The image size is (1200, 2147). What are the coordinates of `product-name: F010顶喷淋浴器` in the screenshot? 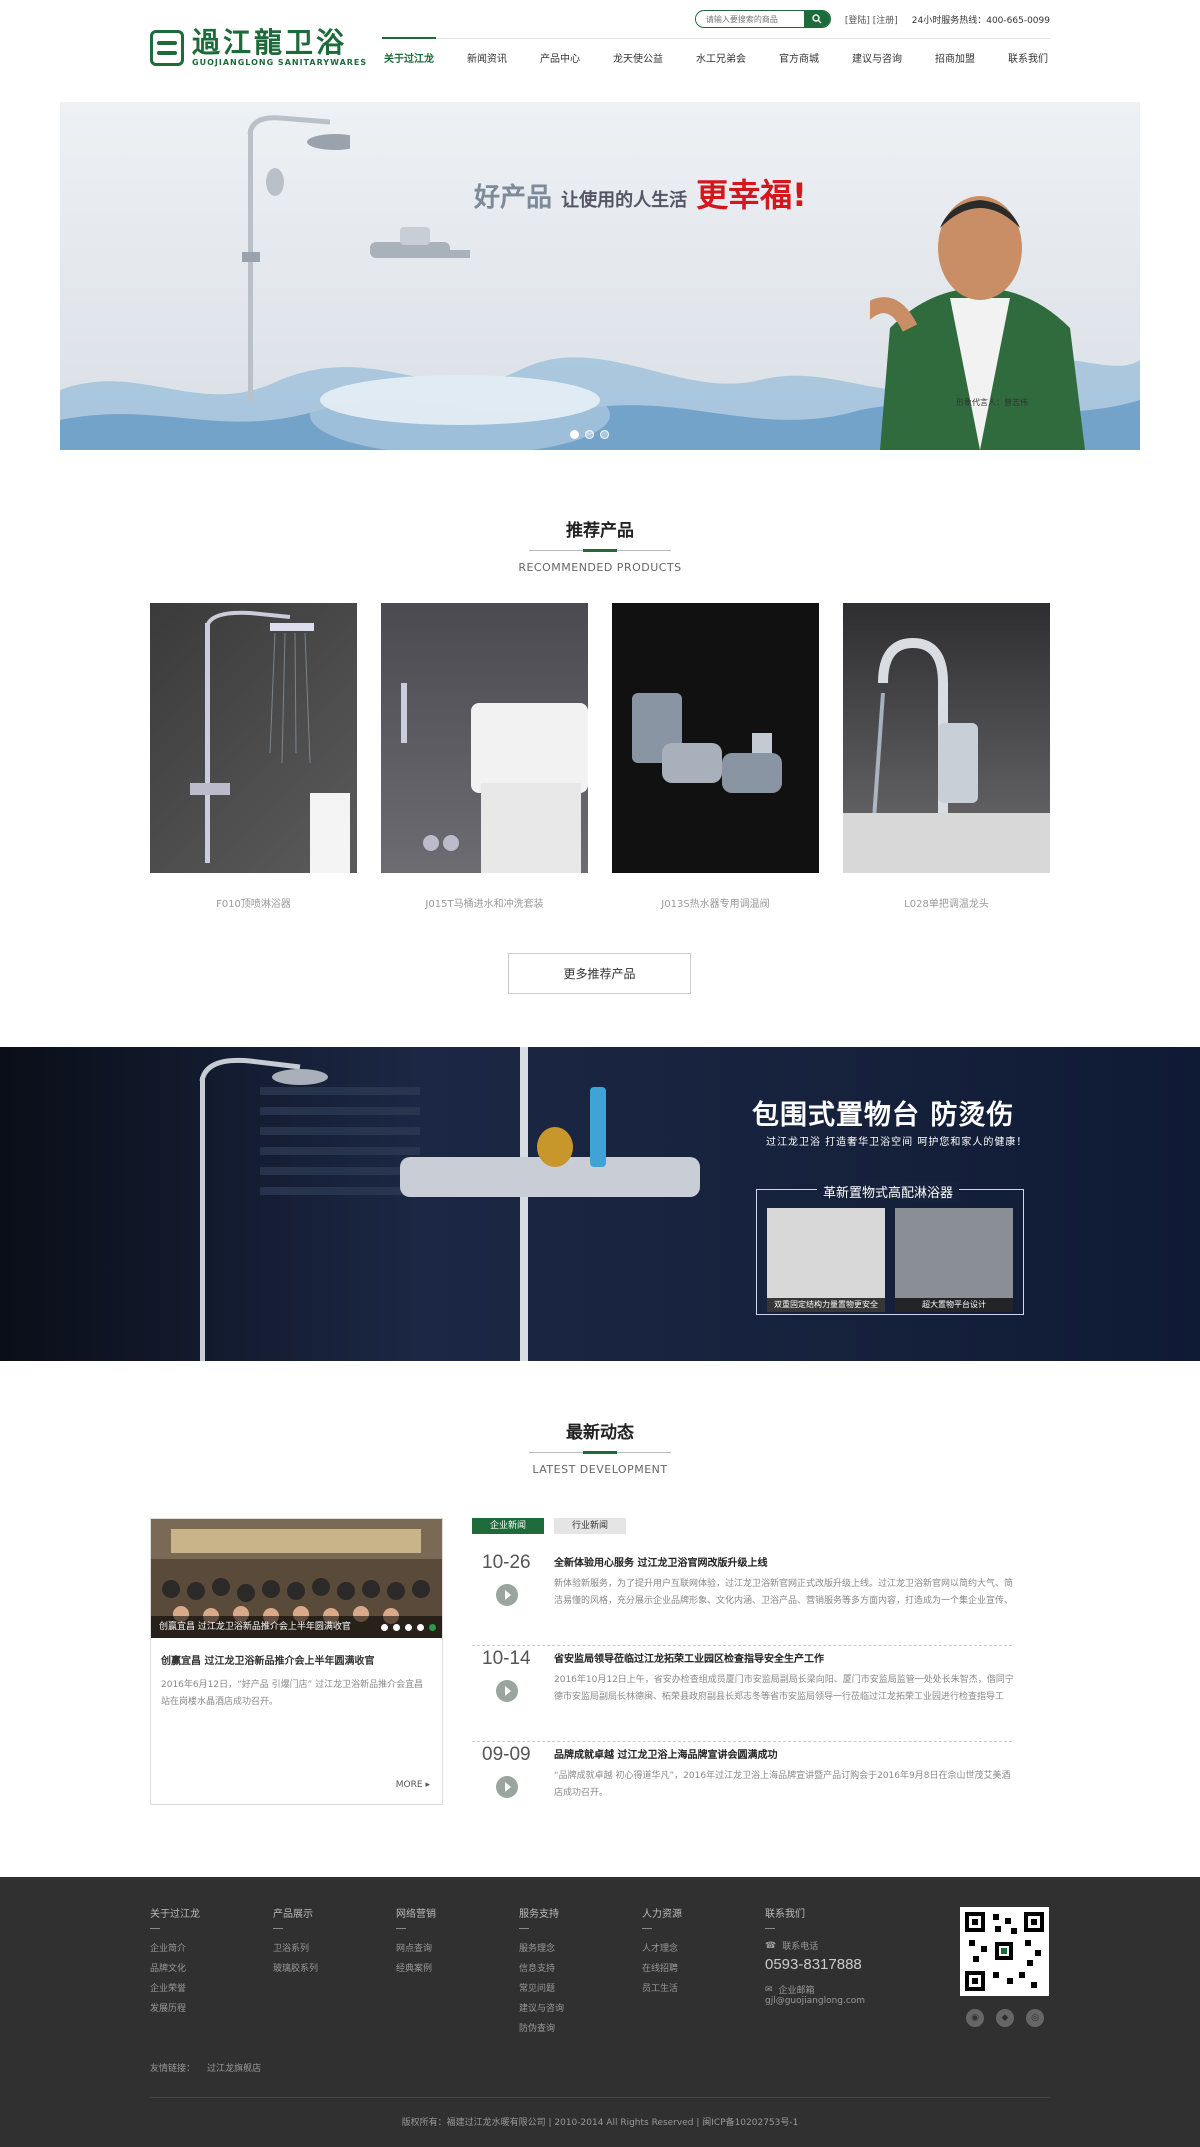 It's located at (253, 902).